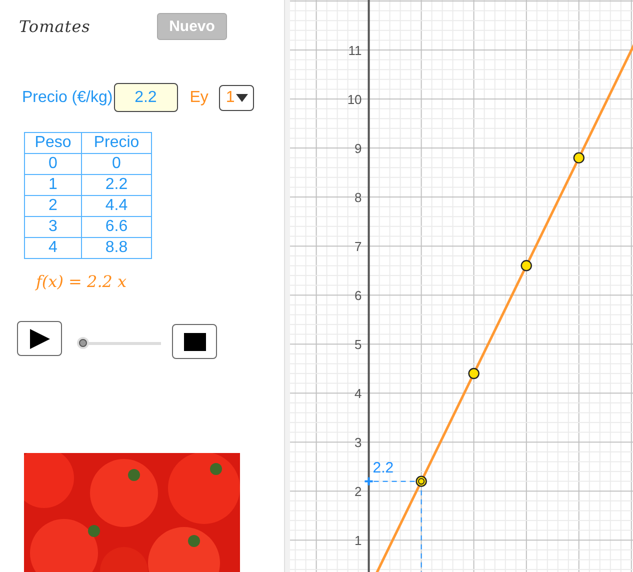 This screenshot has width=633, height=572. I want to click on stop-button, so click(194, 341).